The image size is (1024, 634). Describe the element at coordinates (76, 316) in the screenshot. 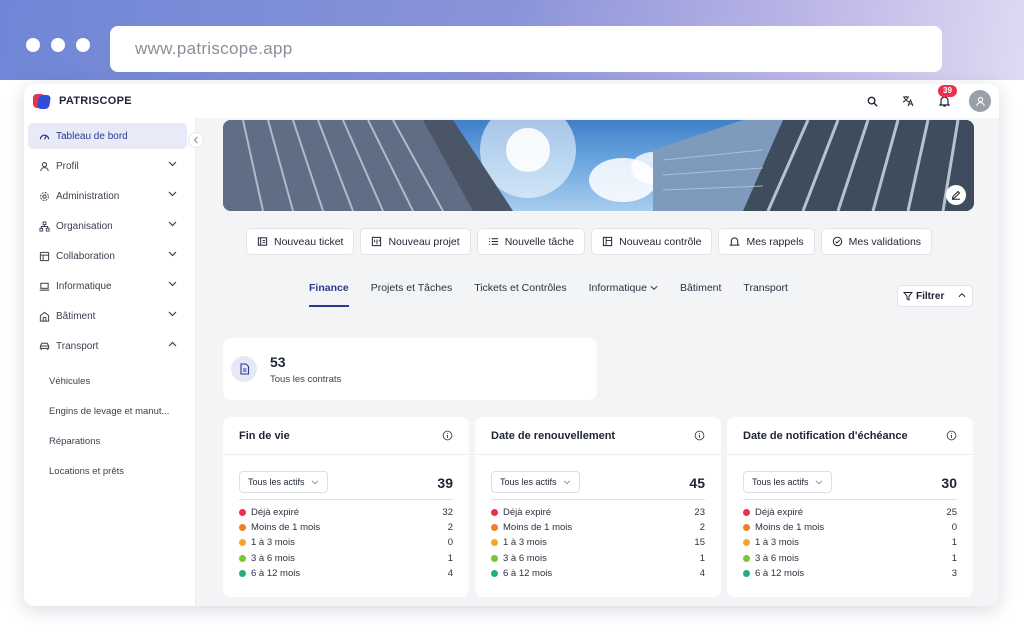

I see `sidebar-item-label: Bâtiment` at that location.